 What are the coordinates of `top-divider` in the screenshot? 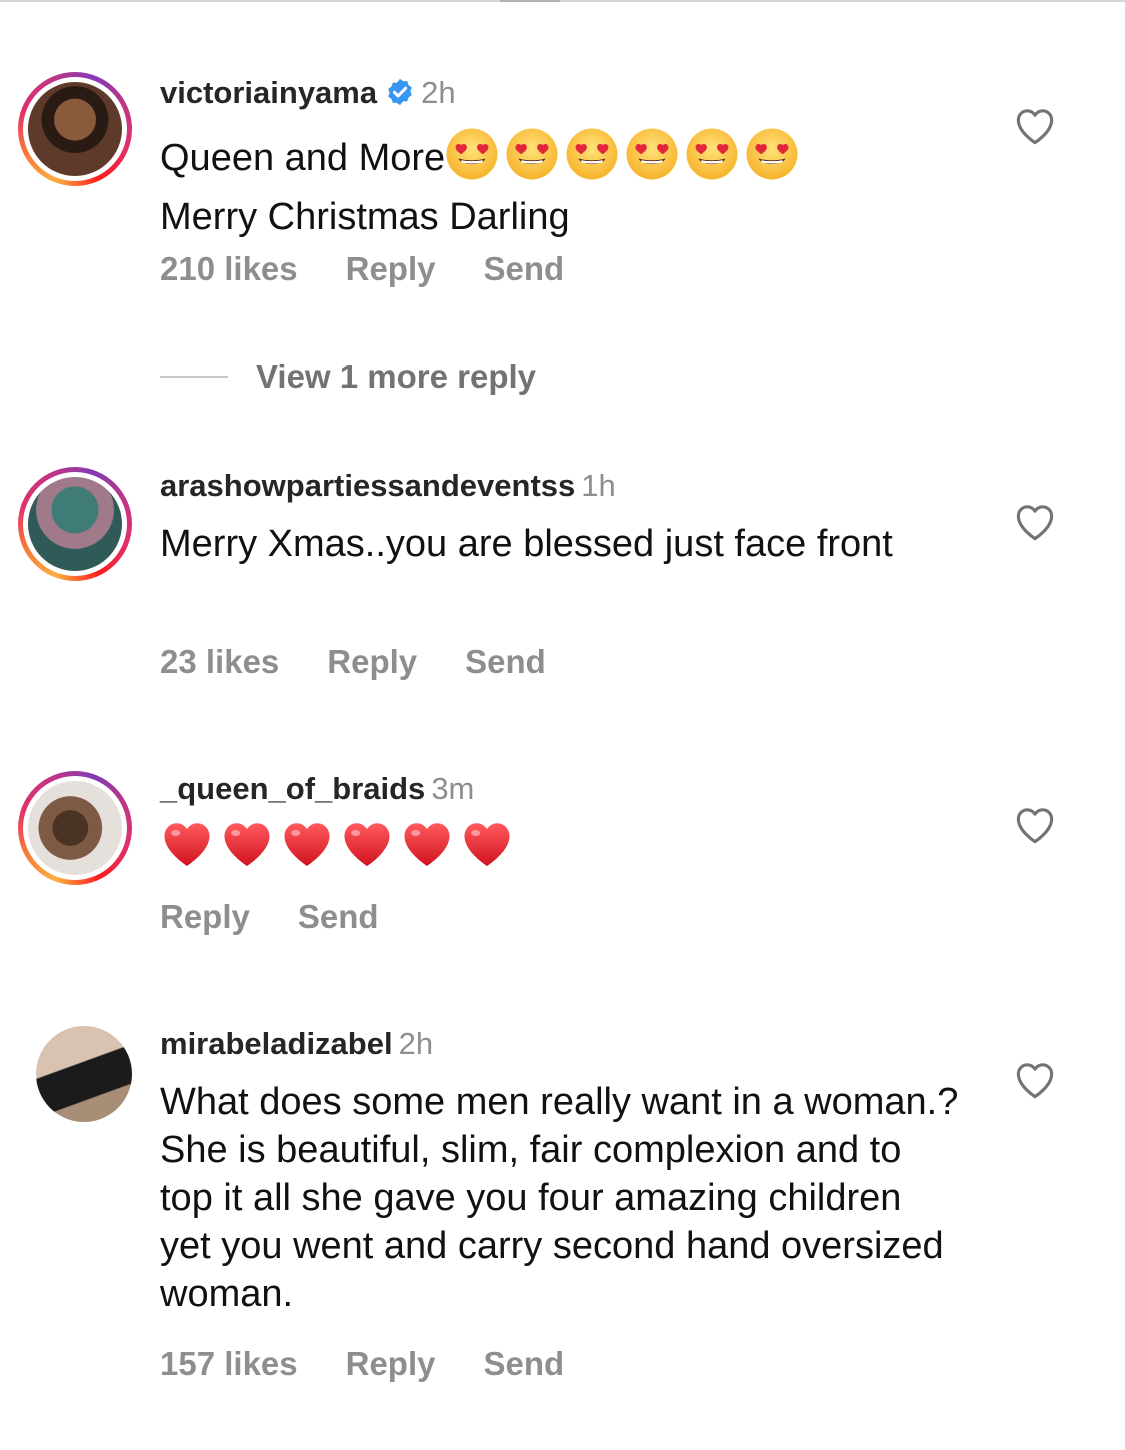 It's located at (562, 1).